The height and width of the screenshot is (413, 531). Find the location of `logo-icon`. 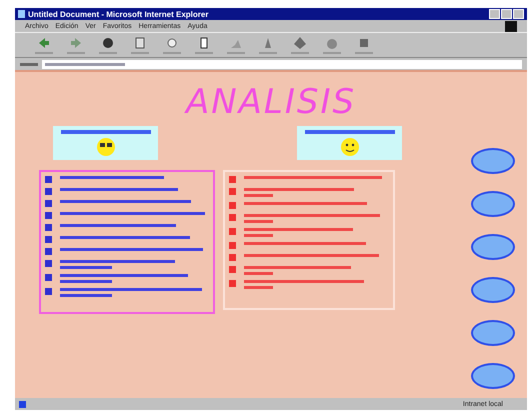

logo-icon is located at coordinates (511, 26).